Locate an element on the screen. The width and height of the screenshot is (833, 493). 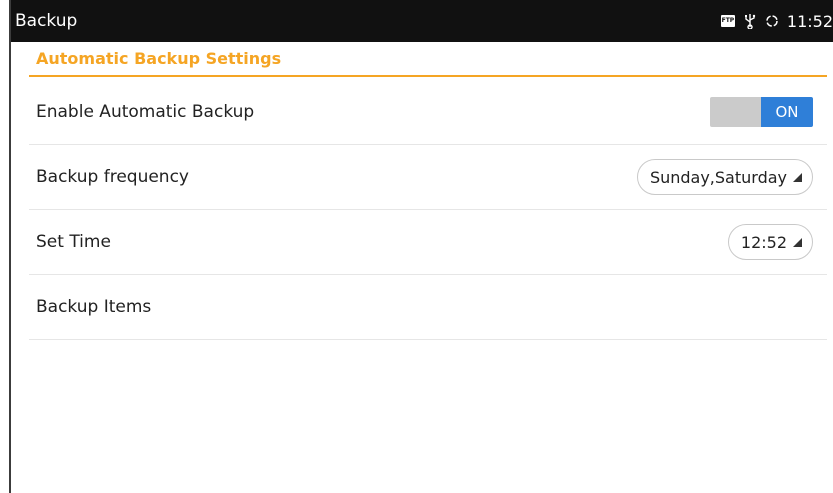
status-icons: FTP 11:52 is located at coordinates (776, 21).